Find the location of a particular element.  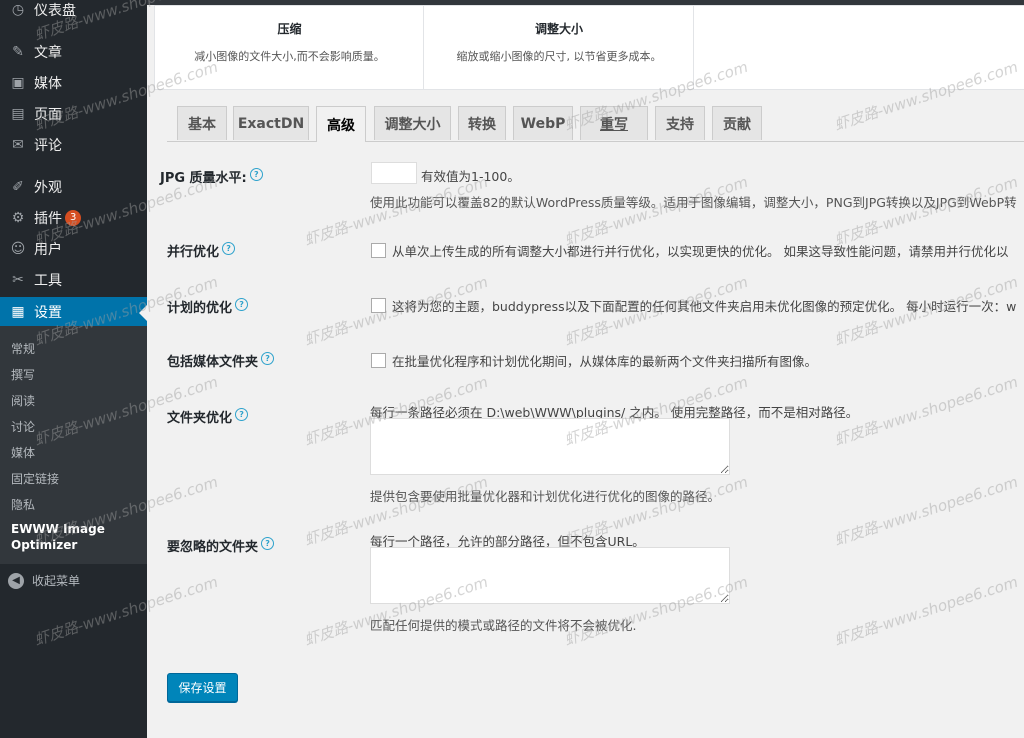

tab-label: 重写 is located at coordinates (614, 124).